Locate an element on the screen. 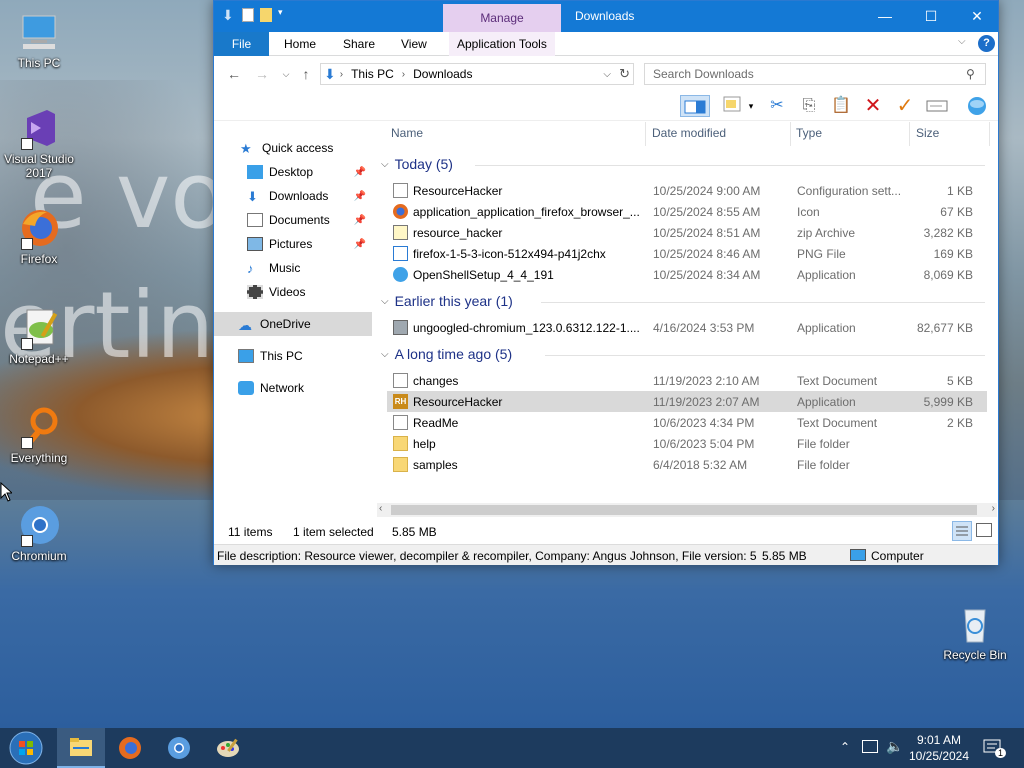 The width and height of the screenshot is (1024, 768). paste-icon: 📋 is located at coordinates (841, 106).